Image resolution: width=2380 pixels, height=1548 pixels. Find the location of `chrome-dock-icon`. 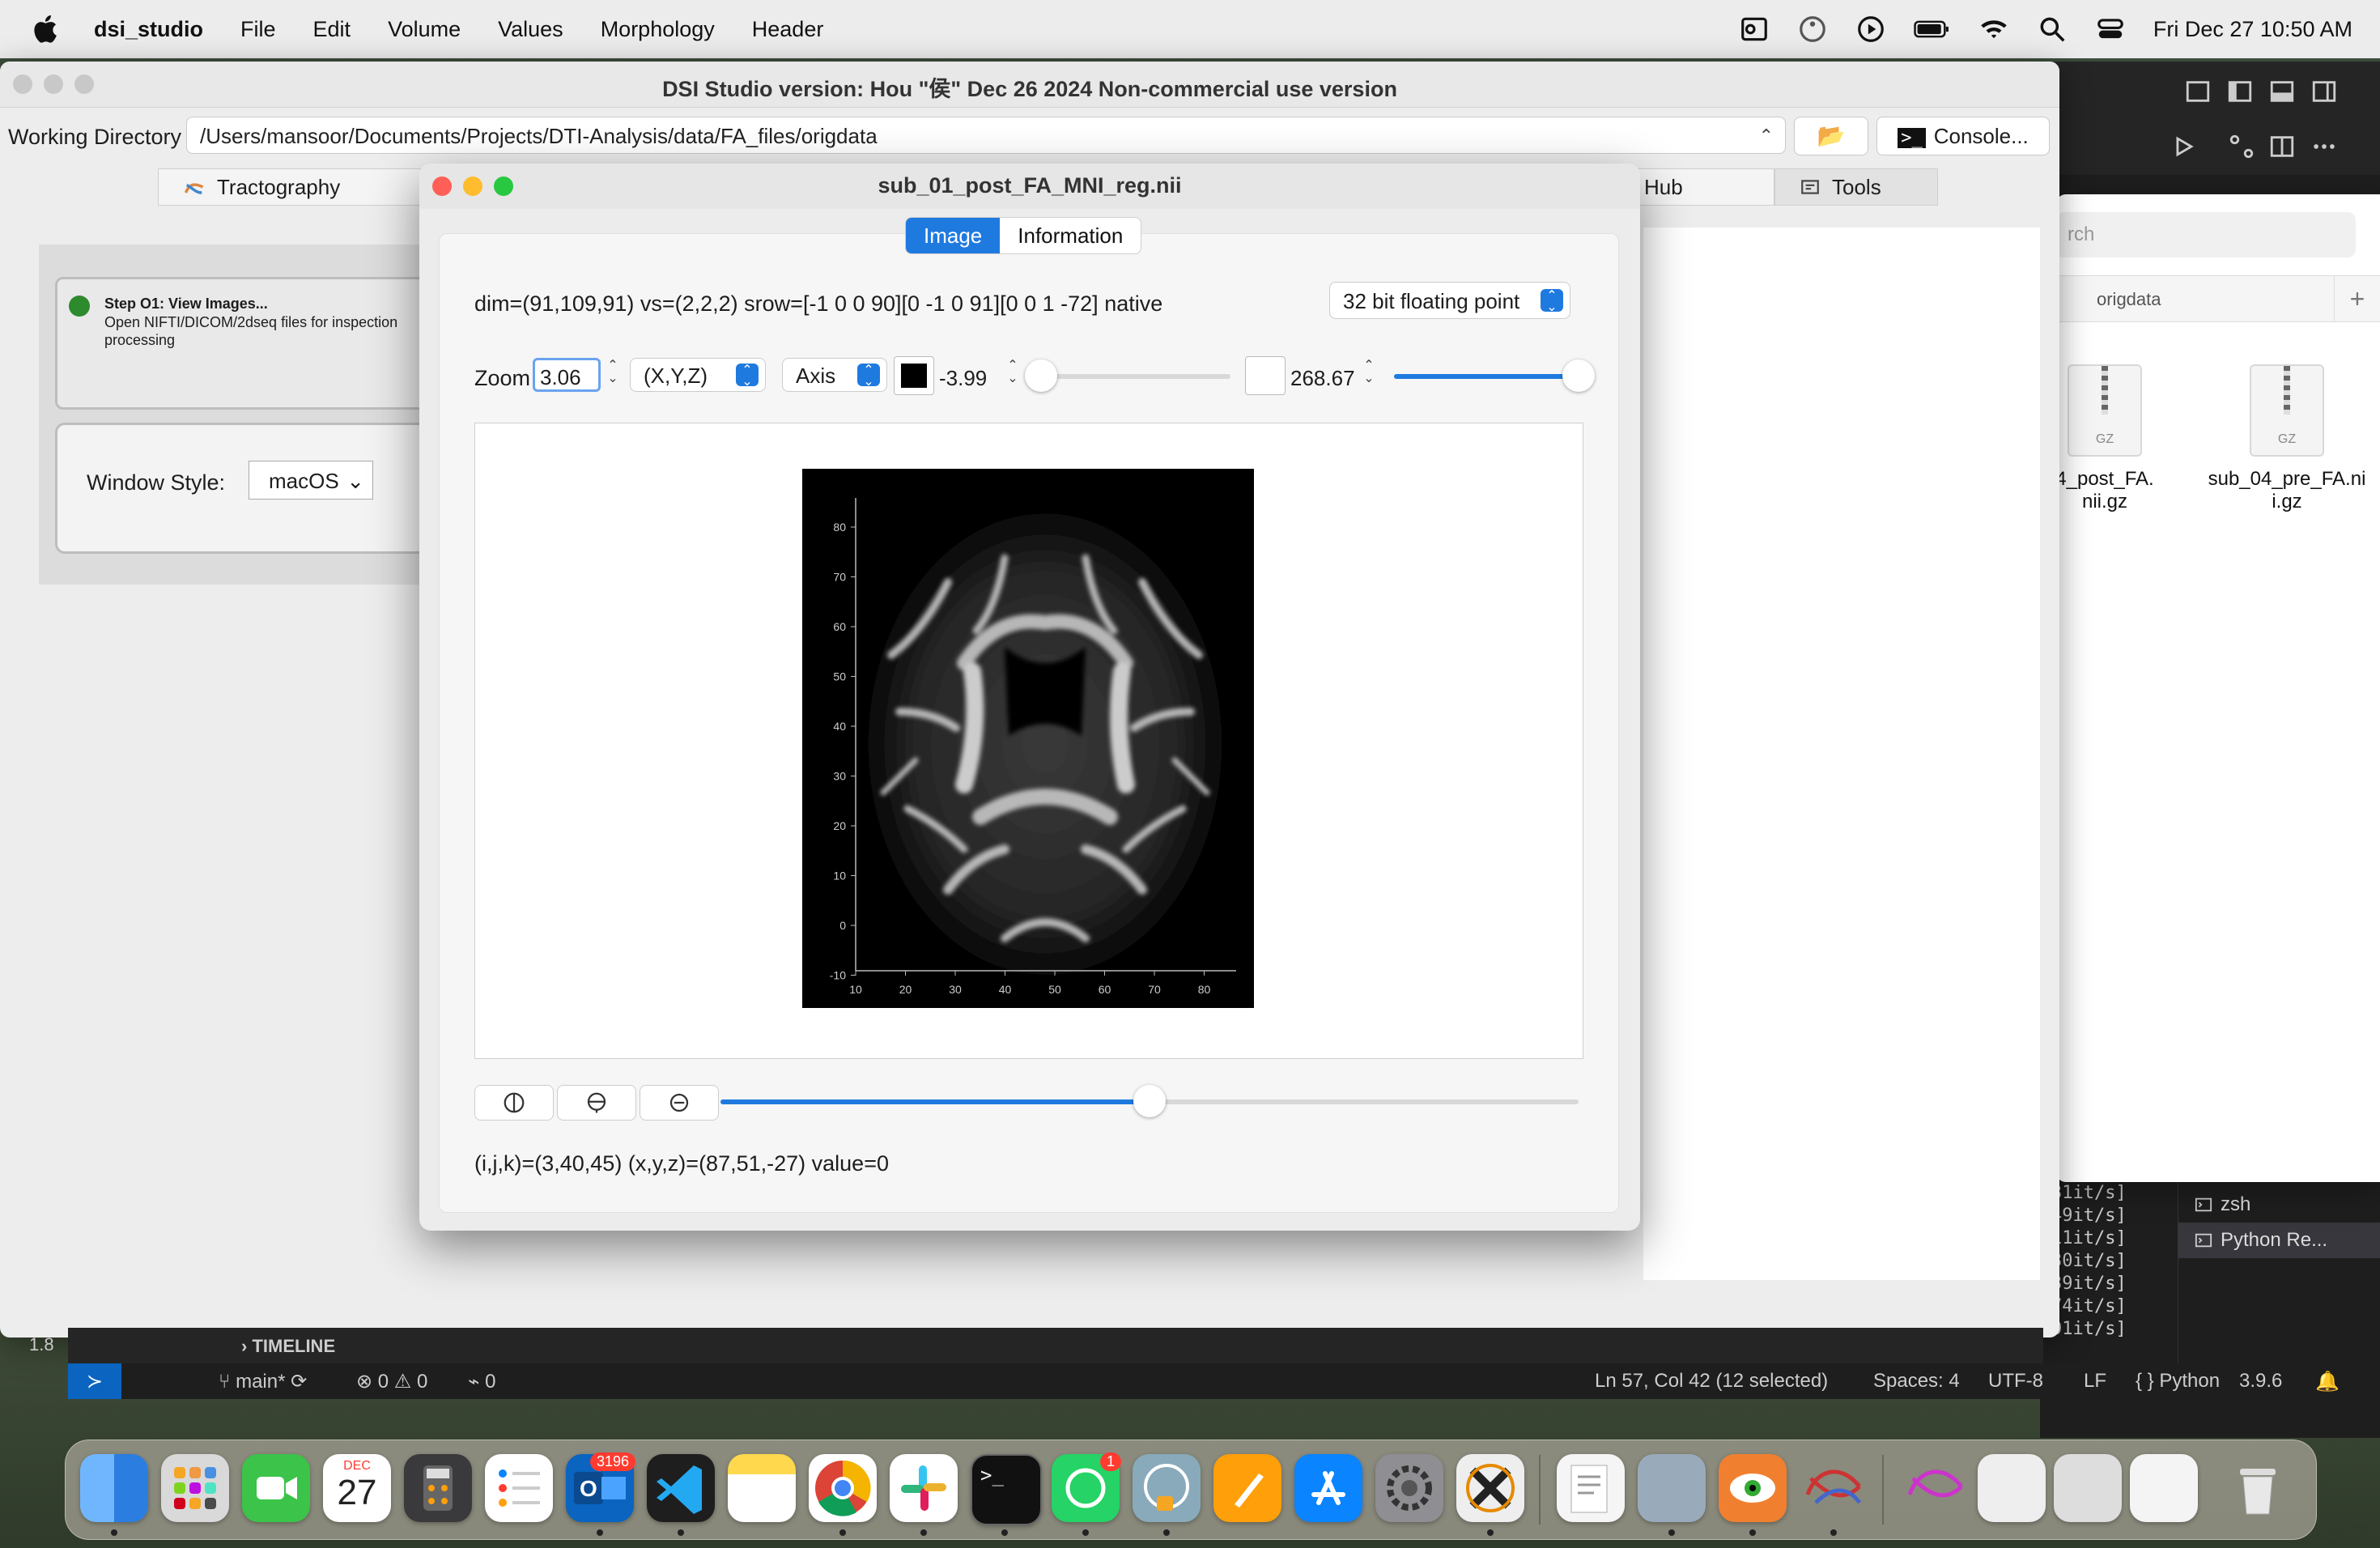

chrome-dock-icon is located at coordinates (843, 1488).